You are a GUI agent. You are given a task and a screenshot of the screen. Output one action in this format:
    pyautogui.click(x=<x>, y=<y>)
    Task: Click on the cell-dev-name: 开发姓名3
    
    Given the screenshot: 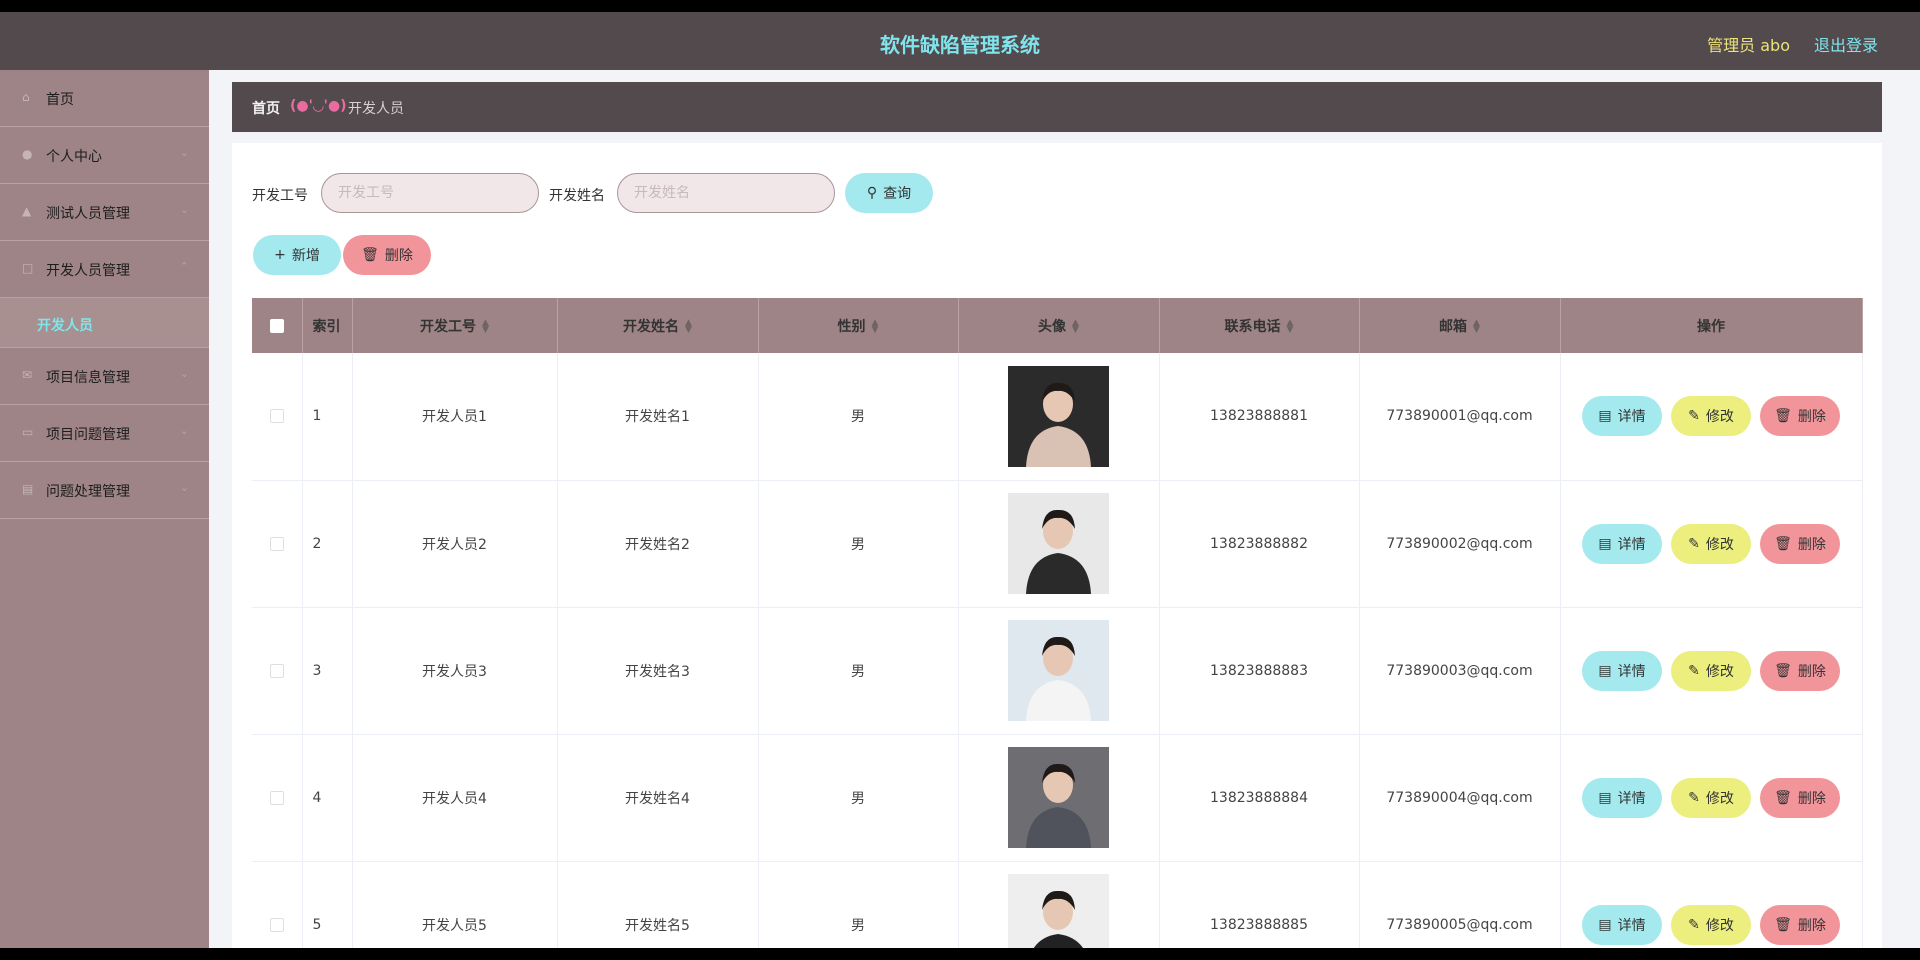 What is the action you would take?
    pyautogui.click(x=658, y=671)
    